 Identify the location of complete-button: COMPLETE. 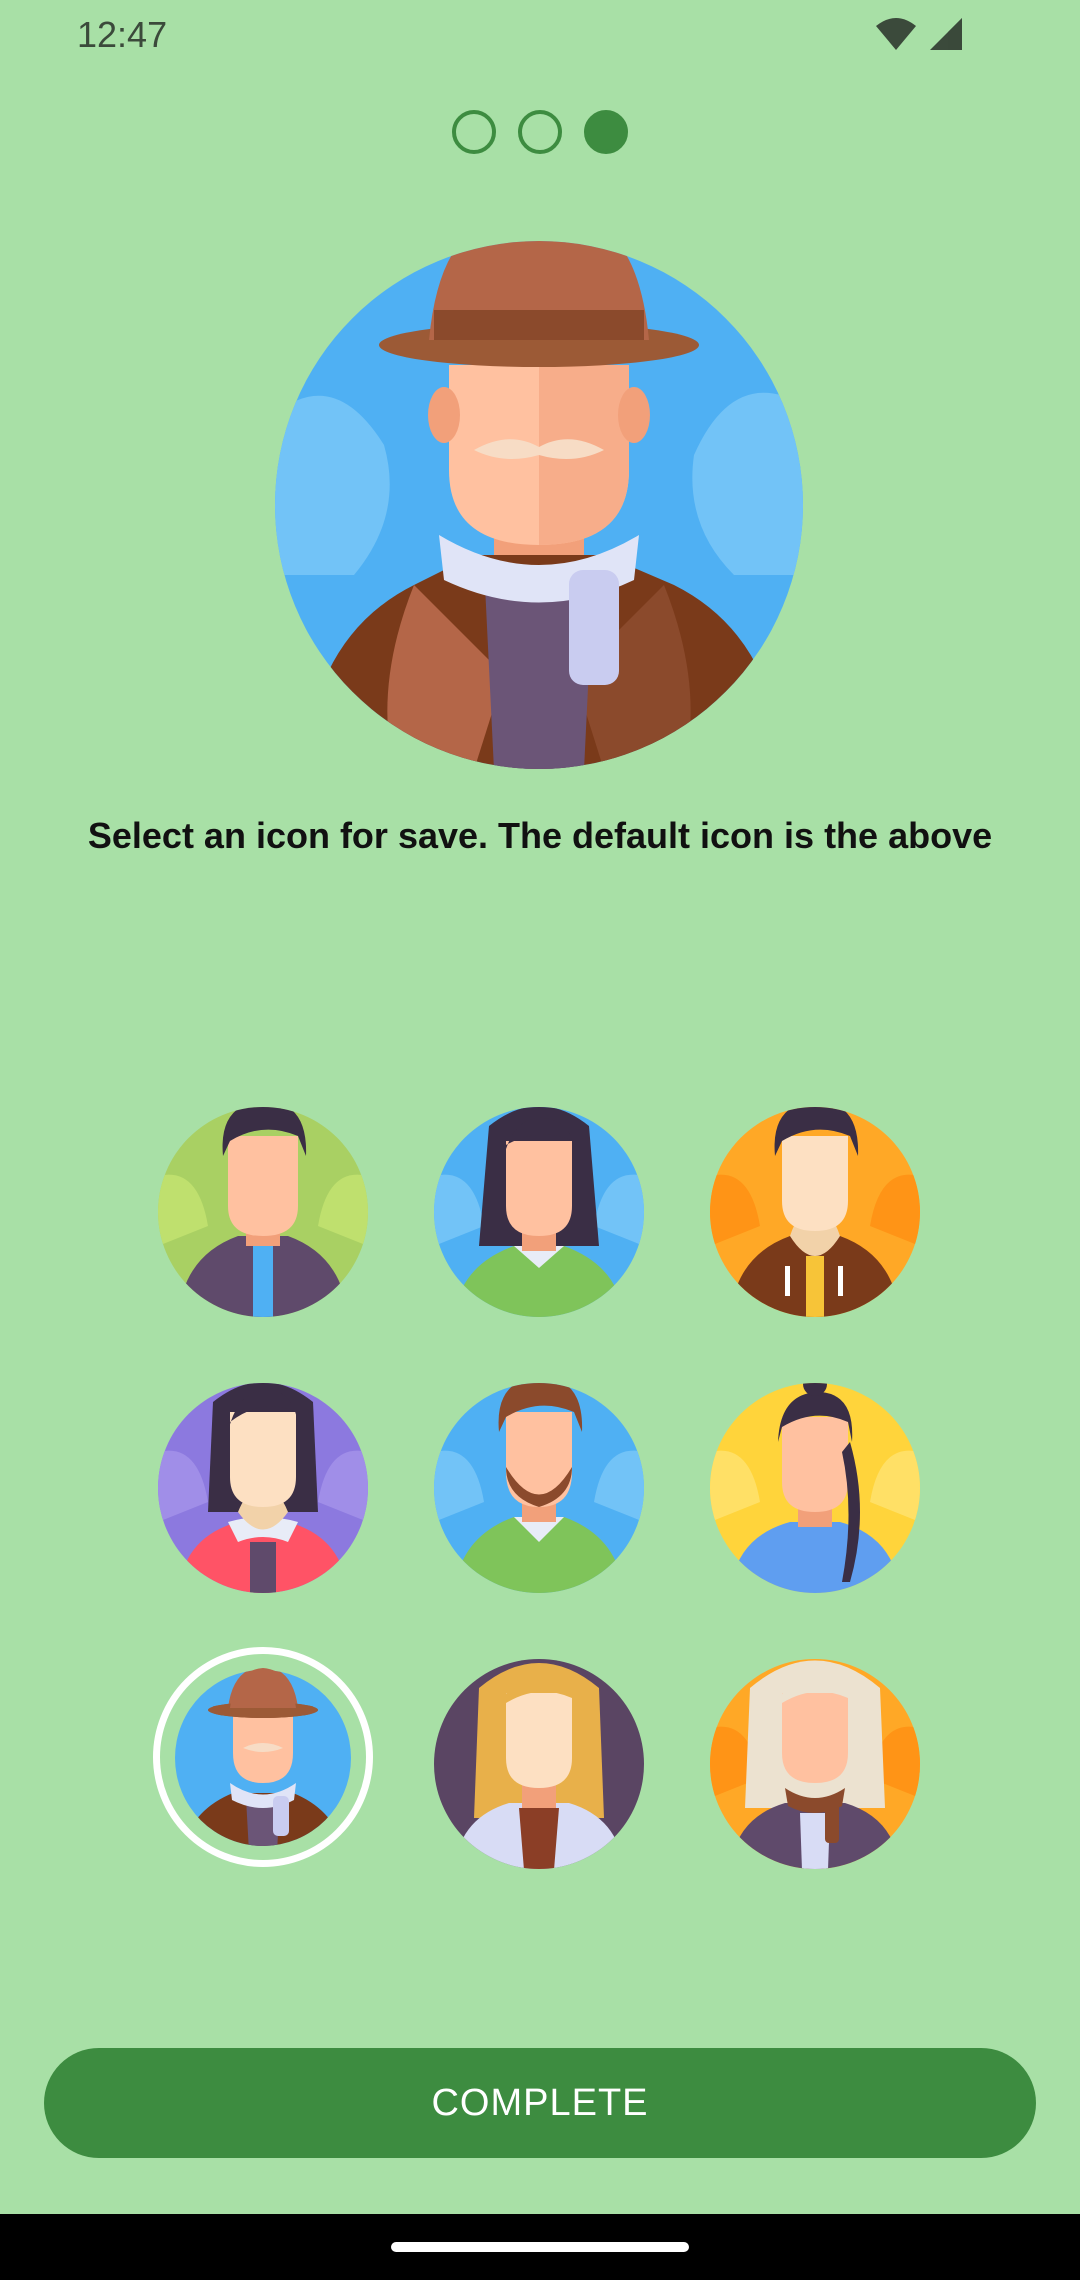
(540, 2103).